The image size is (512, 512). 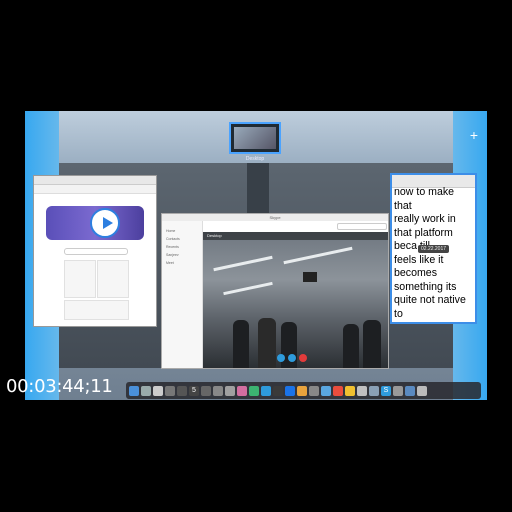 What do you see at coordinates (423, 232) in the screenshot?
I see `text-line: that platform` at bounding box center [423, 232].